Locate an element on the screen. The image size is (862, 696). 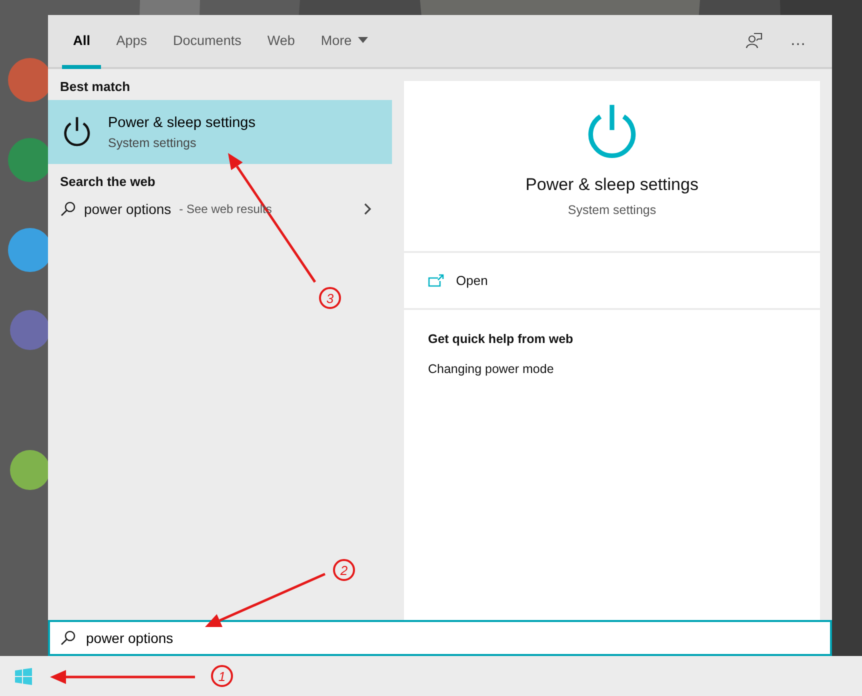
best-match-result: Power & sleep settings System settings is located at coordinates (220, 132).